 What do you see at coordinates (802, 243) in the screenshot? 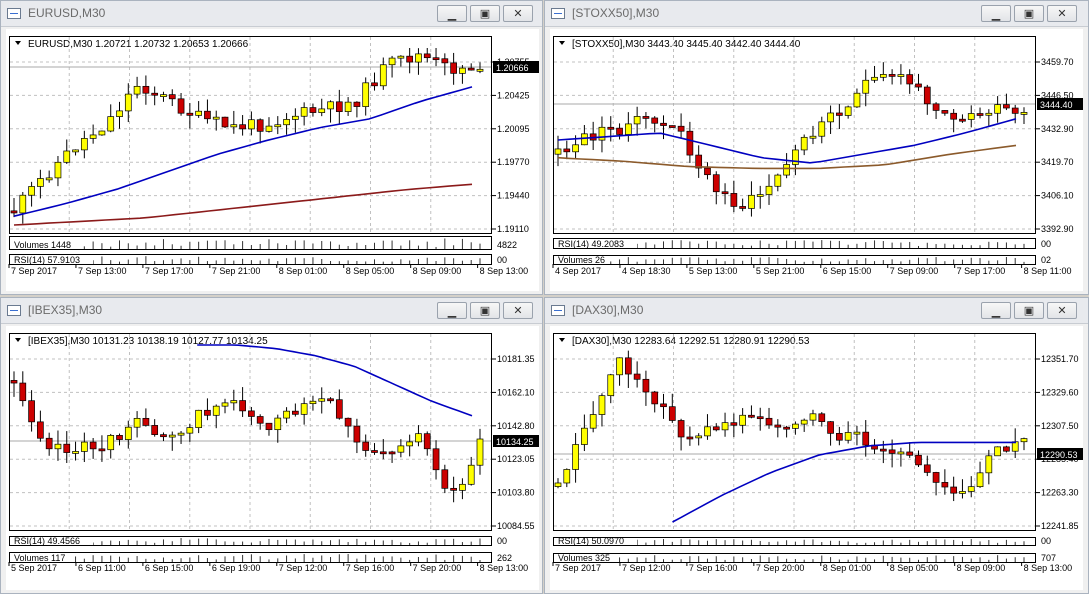
I see `indicator-pane-1: RSI(14) 49.2083 00` at bounding box center [802, 243].